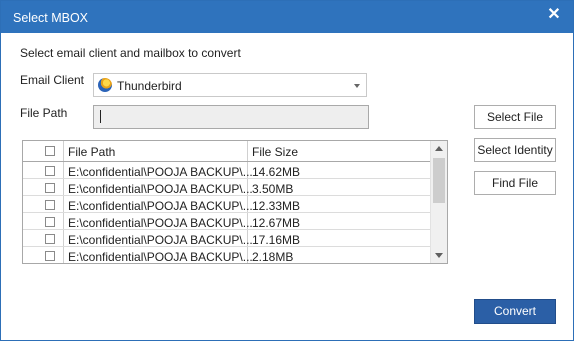 The height and width of the screenshot is (341, 574). What do you see at coordinates (43, 151) in the screenshot?
I see `select-all-cell` at bounding box center [43, 151].